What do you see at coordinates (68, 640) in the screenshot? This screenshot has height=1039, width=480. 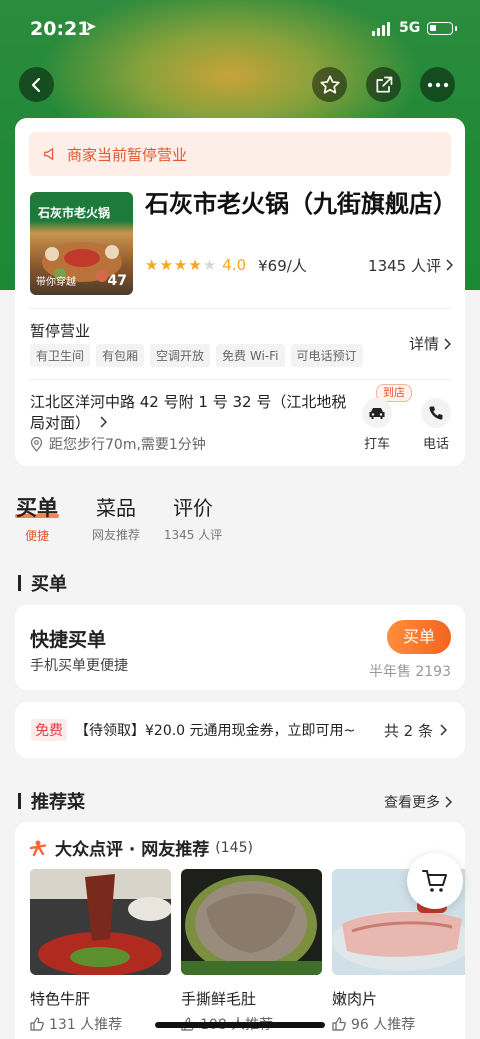 I see `quick-pay-title: 快捷买单` at bounding box center [68, 640].